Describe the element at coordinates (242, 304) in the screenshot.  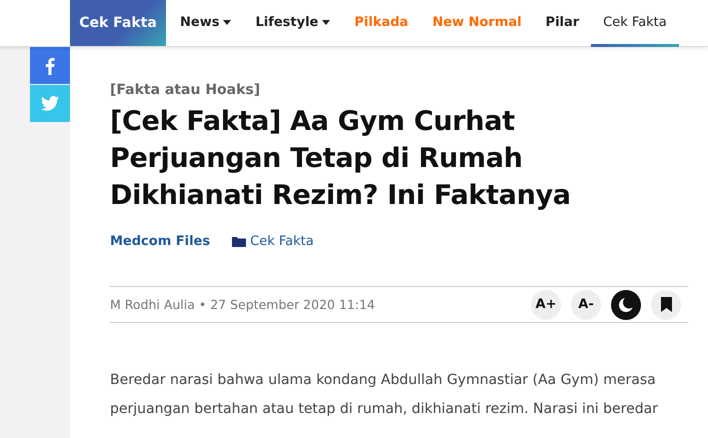
I see `byline-text: M Rodhi Aulia • 27 September 2020 11:14` at that location.